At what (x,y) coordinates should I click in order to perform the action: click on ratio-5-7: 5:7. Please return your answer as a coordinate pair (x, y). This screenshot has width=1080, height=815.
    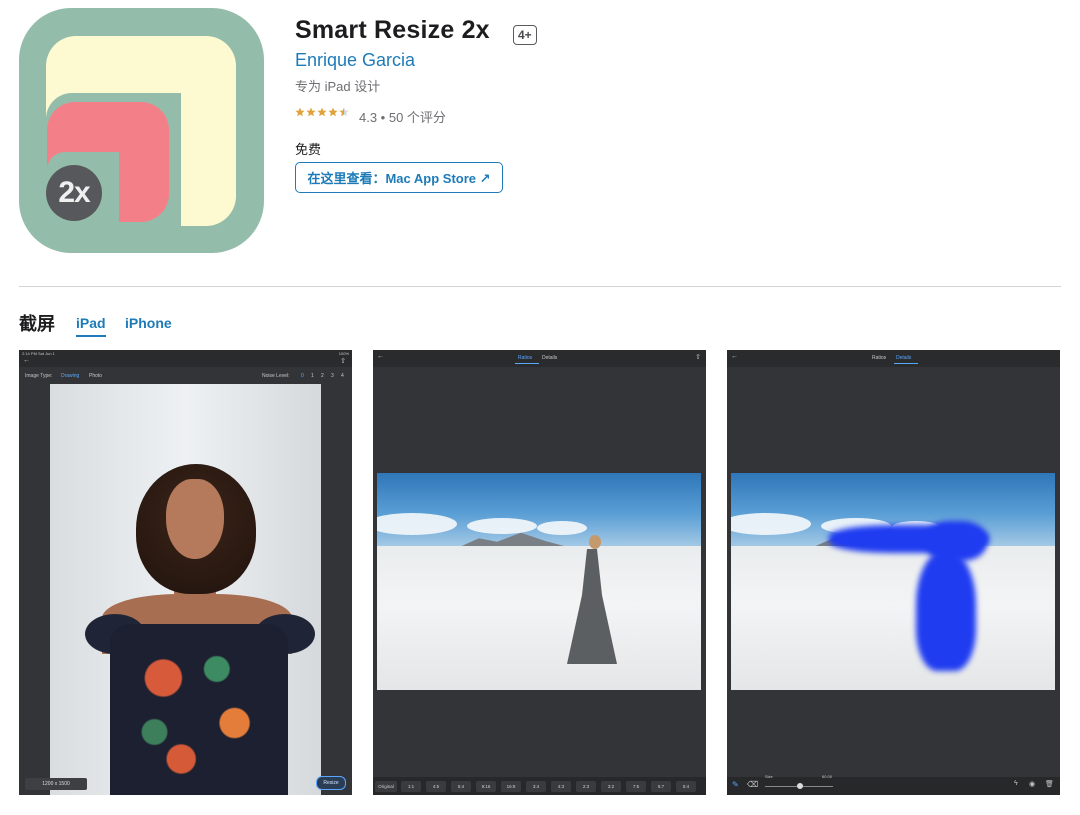
    Looking at the image, I should click on (661, 786).